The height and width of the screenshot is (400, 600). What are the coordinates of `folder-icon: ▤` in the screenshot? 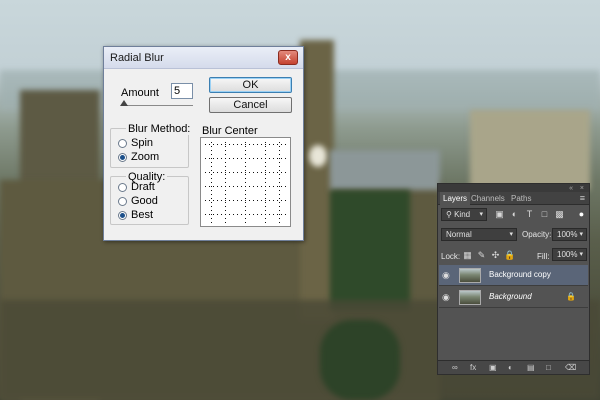 It's located at (531, 367).